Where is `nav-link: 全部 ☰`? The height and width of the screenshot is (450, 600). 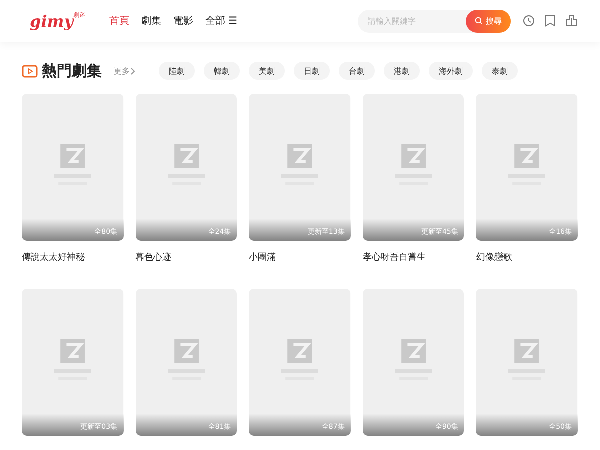 nav-link: 全部 ☰ is located at coordinates (222, 21).